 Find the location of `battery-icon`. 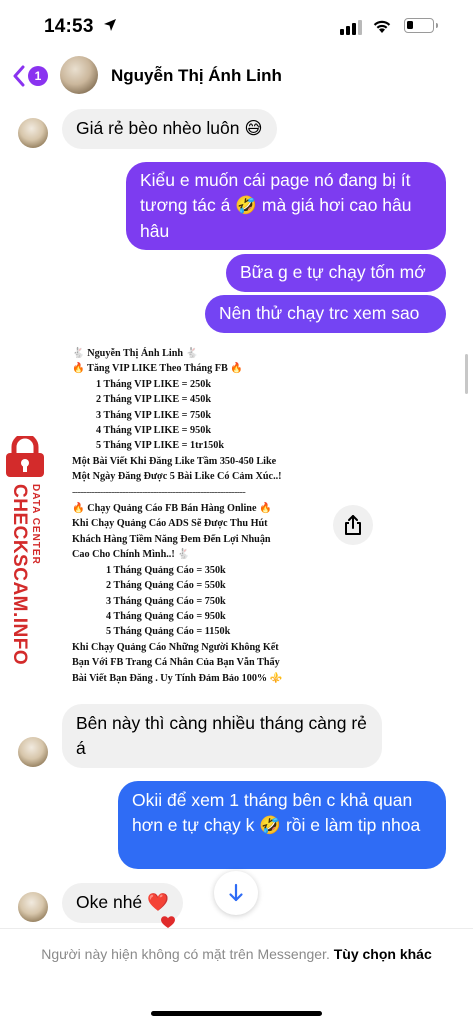

battery-icon is located at coordinates (421, 25).